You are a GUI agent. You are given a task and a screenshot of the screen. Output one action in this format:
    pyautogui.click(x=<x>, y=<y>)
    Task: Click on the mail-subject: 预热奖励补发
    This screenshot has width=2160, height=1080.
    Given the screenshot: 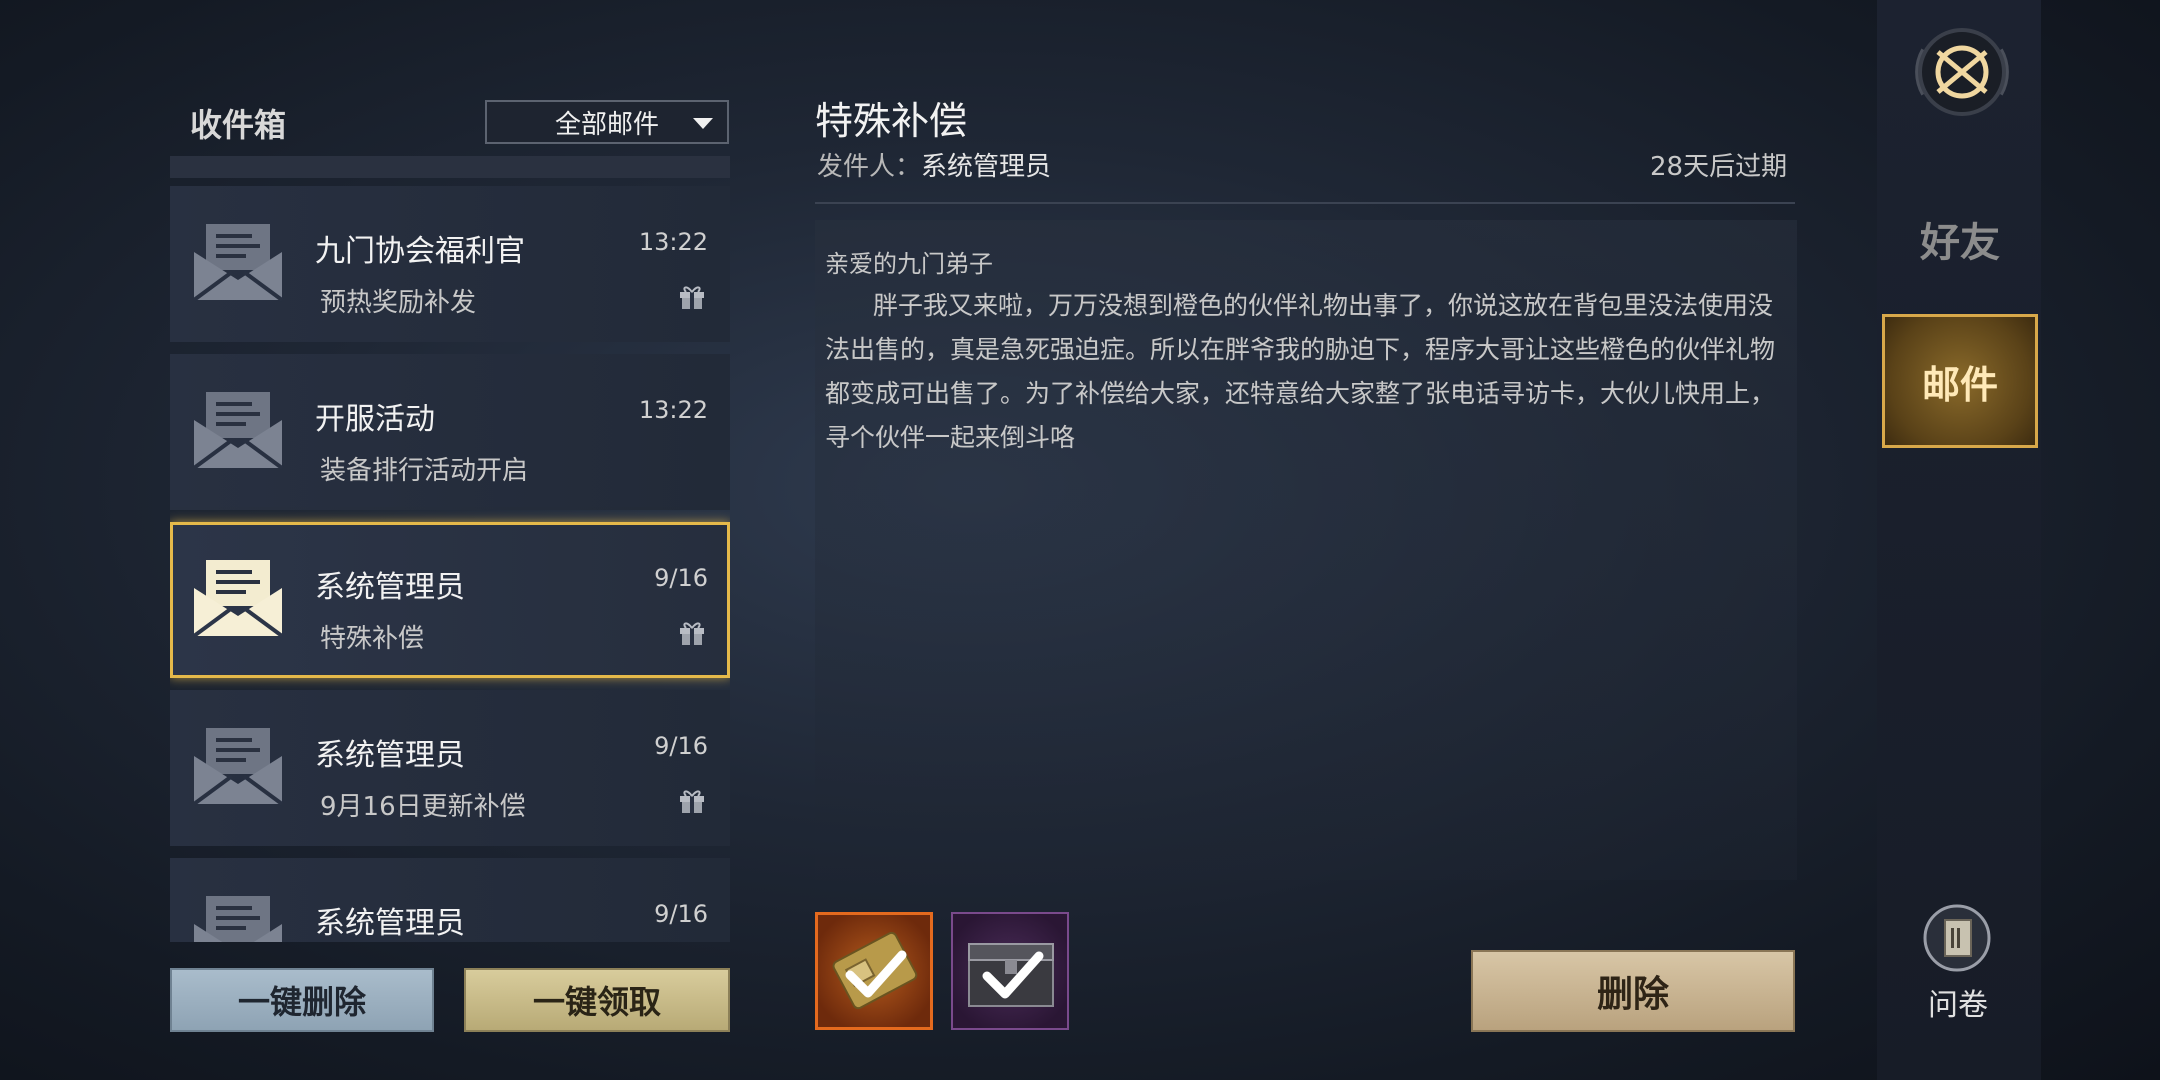 What is the action you would take?
    pyautogui.click(x=398, y=303)
    